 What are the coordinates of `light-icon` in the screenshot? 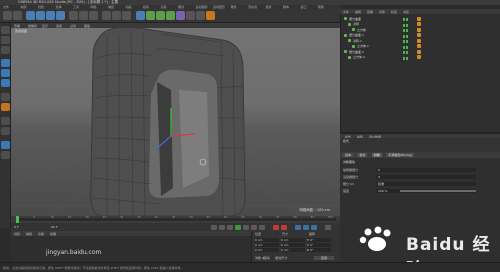 It's located at (210, 15).